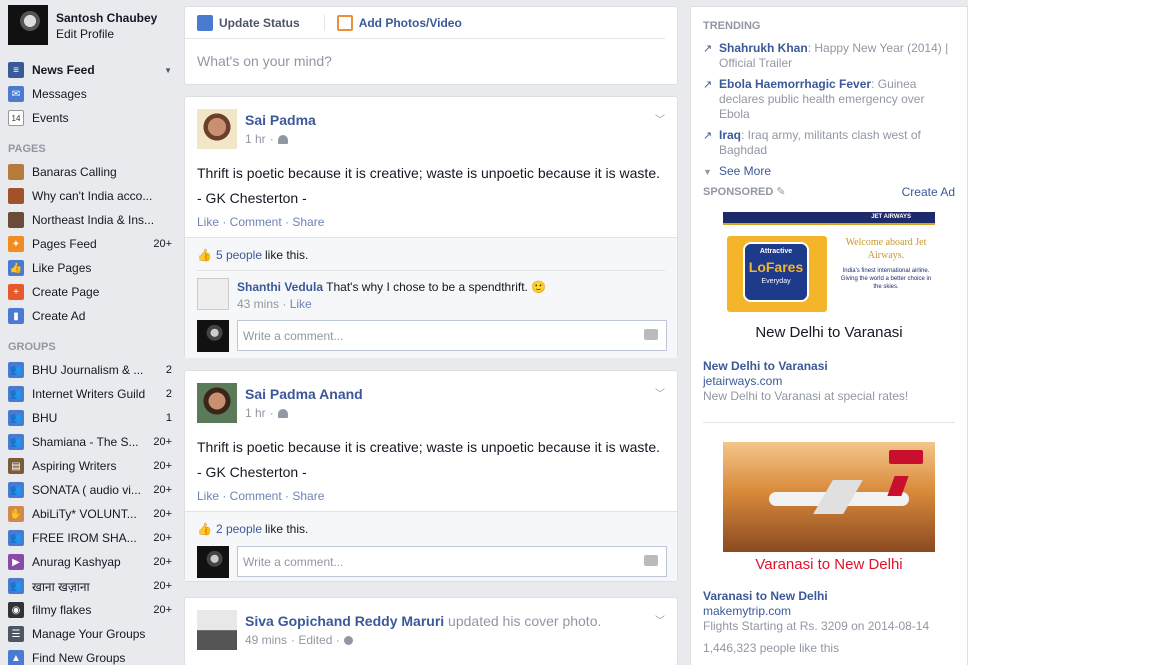 Image resolution: width=1152 pixels, height=665 pixels. I want to click on sidebar-item-pages-feed: ✦ Pages Feed 20+, so click(90, 244).